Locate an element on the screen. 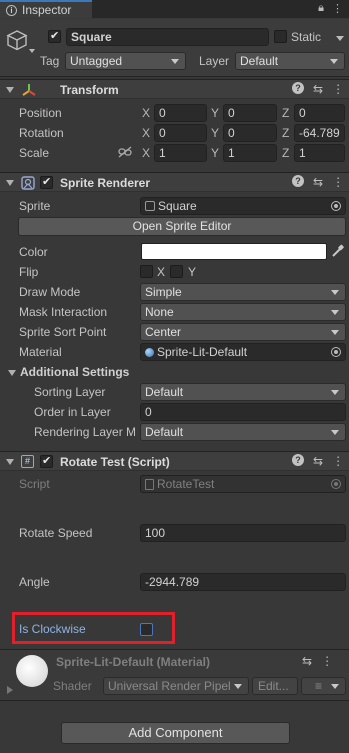 The width and height of the screenshot is (349, 753). scale-x-field: 1 is located at coordinates (180, 153).